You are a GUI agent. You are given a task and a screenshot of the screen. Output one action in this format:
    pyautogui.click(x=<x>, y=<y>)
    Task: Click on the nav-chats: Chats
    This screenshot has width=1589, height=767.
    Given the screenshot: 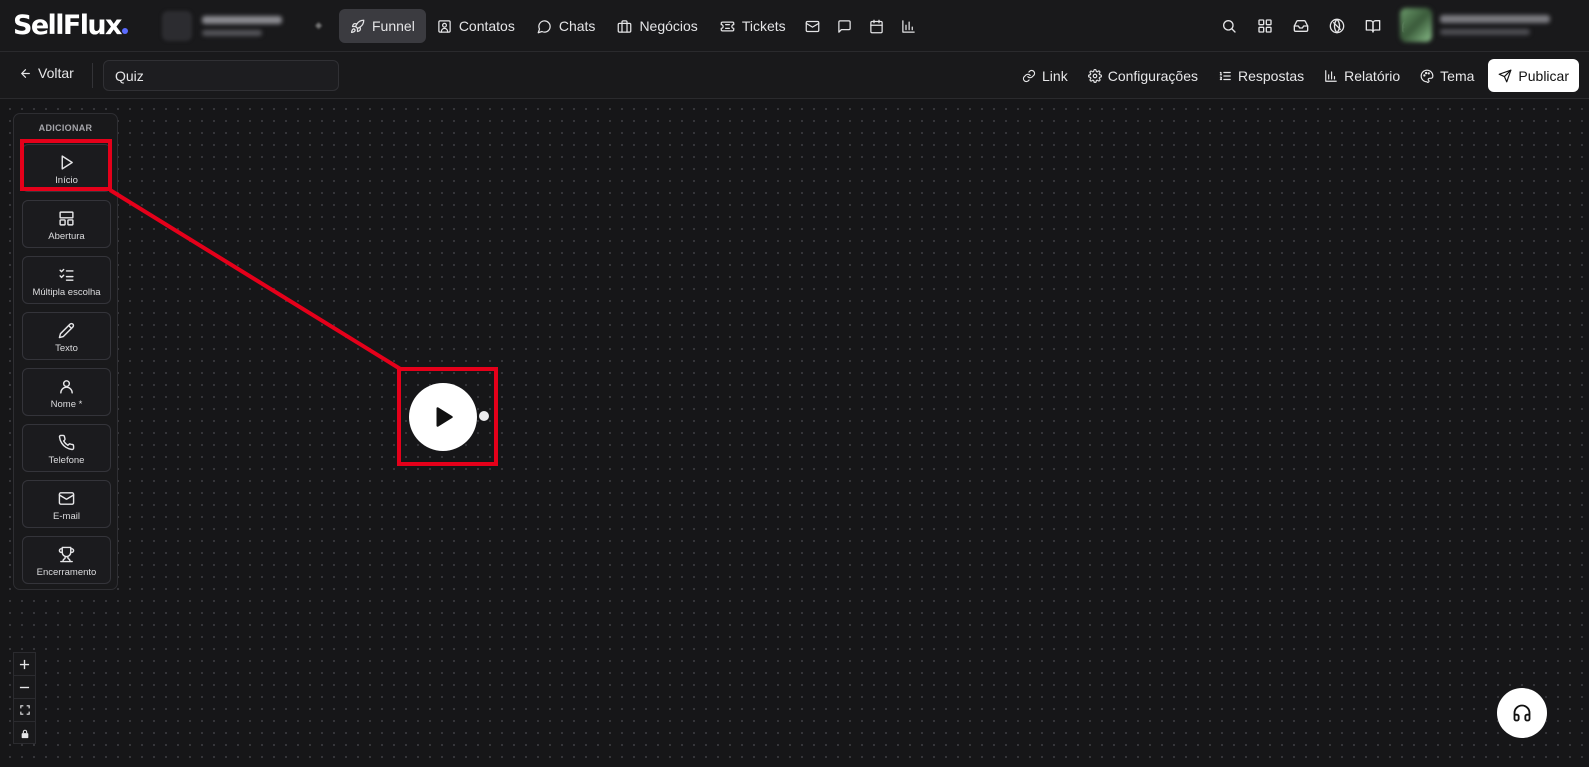 What is the action you would take?
    pyautogui.click(x=566, y=26)
    